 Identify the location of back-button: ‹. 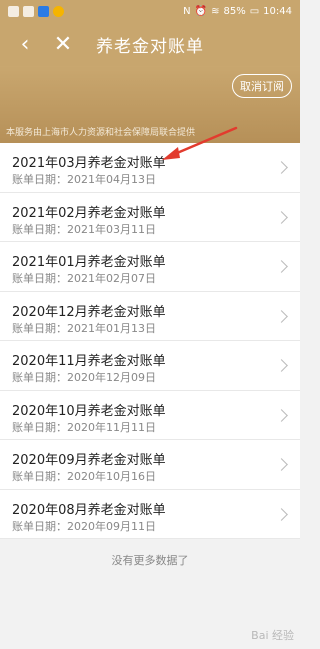
(25, 44).